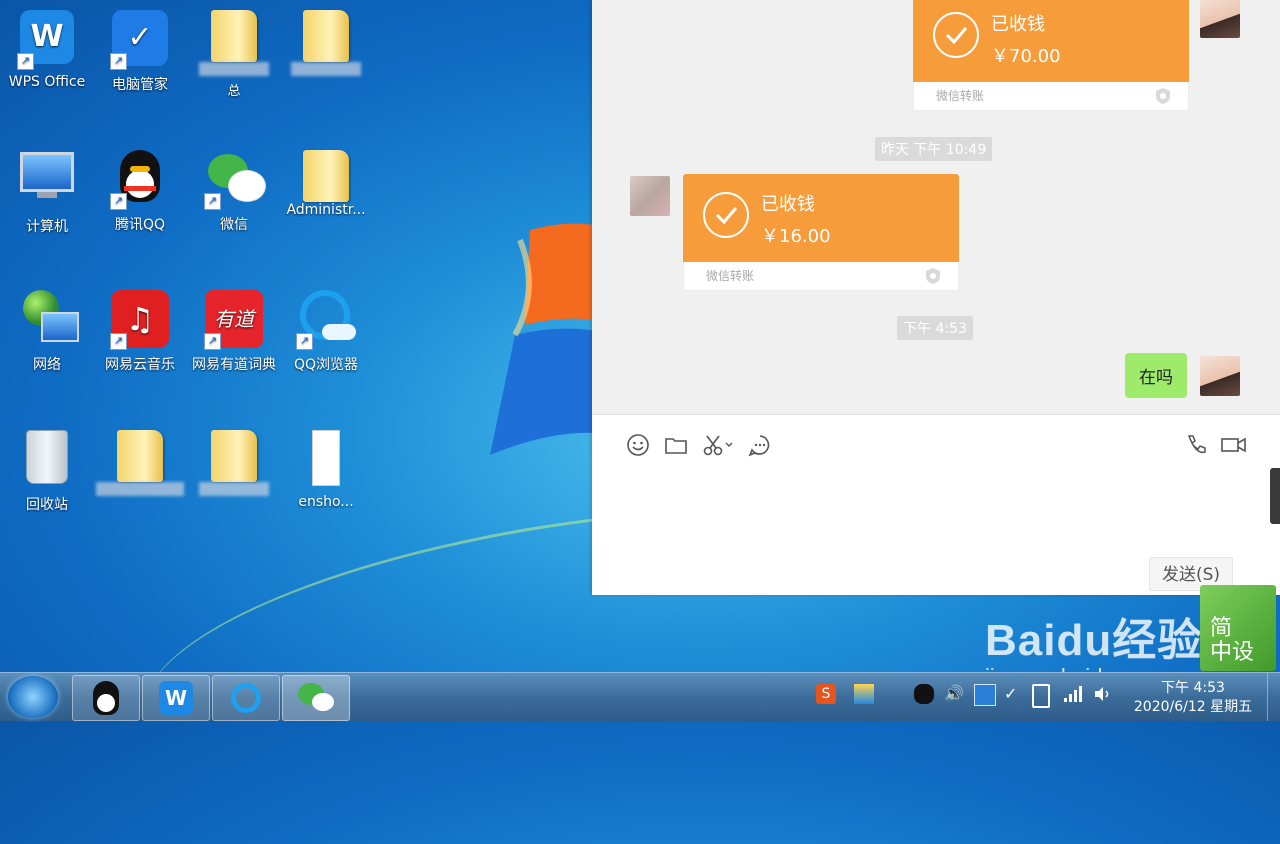 Image resolution: width=1280 pixels, height=844 pixels. What do you see at coordinates (985, 695) in the screenshot?
I see `app-tray-icon` at bounding box center [985, 695].